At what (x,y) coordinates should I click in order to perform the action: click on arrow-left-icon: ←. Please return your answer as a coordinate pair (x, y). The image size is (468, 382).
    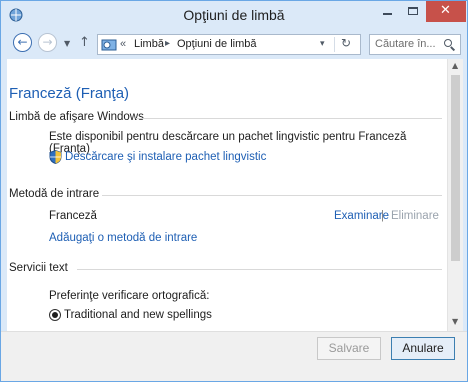
    Looking at the image, I should click on (22, 42).